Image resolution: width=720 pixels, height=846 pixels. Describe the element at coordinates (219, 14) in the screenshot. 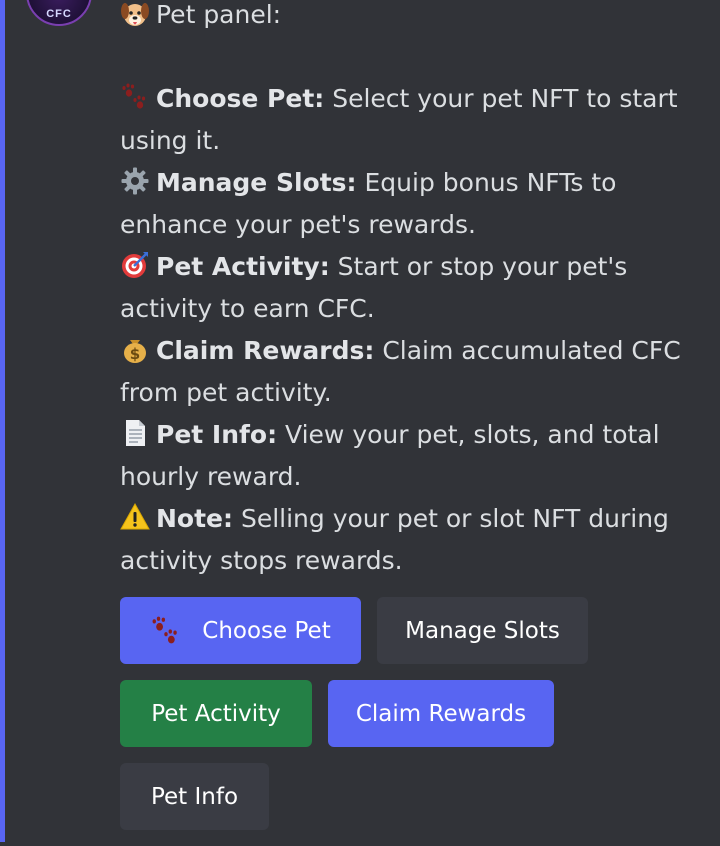

I see `heading-text: Pet panel:` at that location.